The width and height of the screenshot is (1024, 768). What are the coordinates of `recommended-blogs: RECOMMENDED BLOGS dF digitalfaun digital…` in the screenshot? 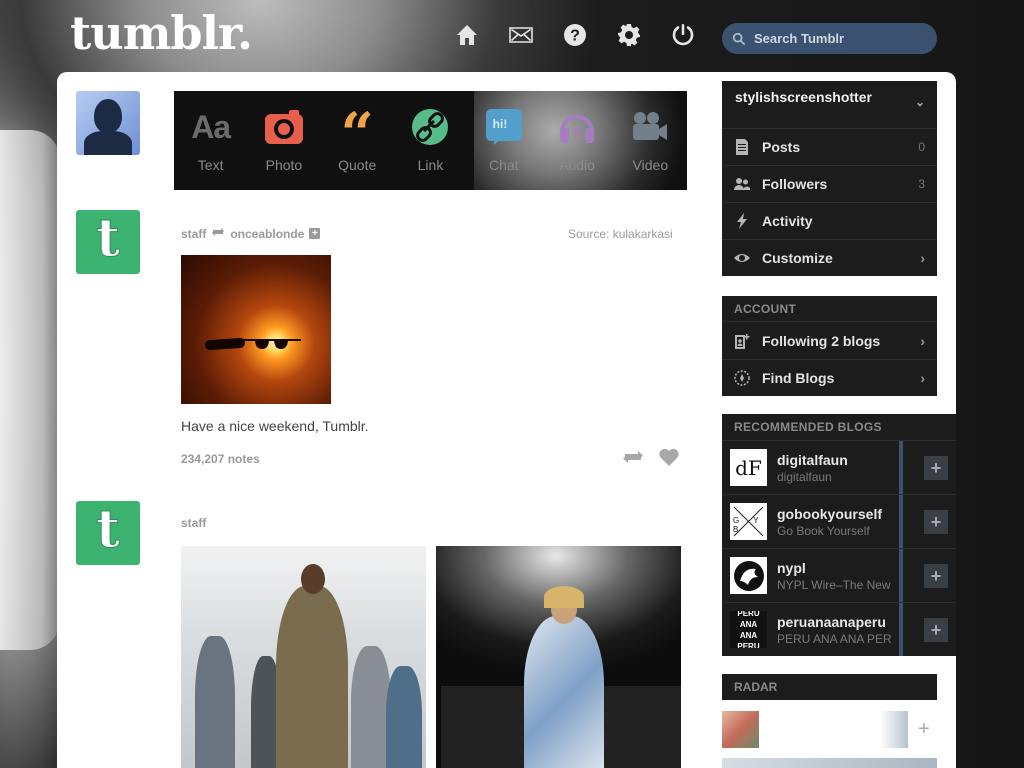 It's located at (839, 535).